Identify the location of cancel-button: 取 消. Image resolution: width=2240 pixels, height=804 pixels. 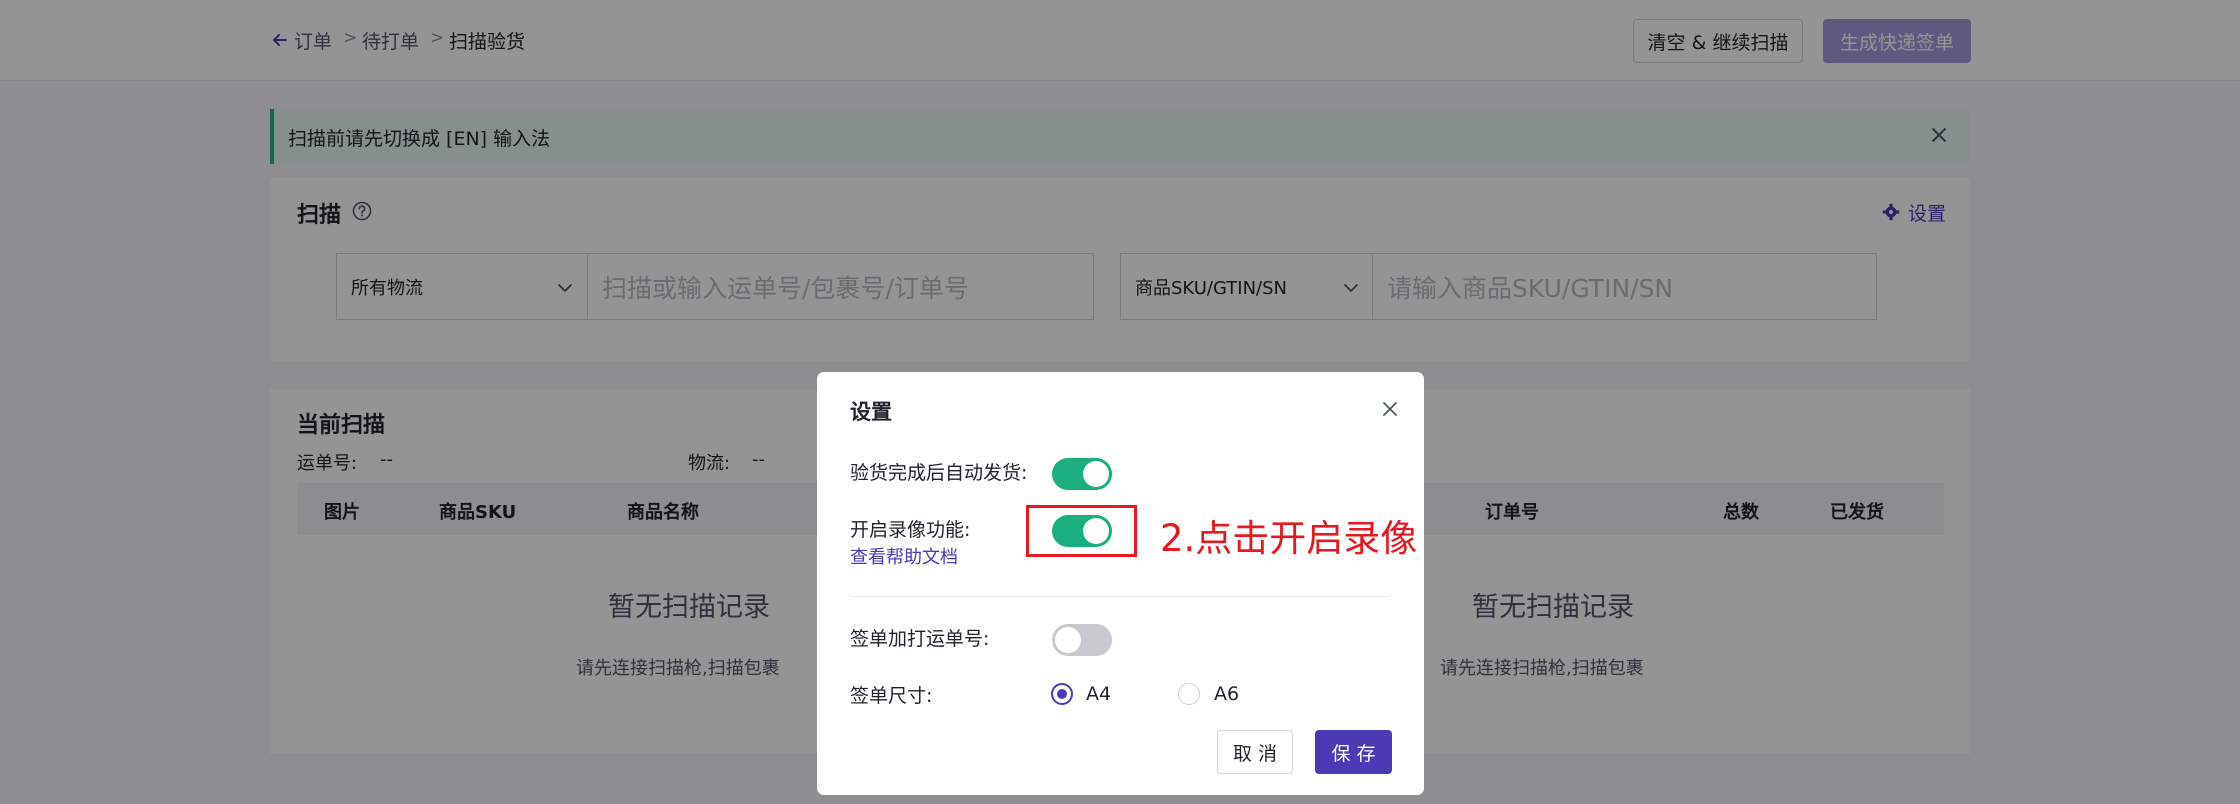
(1255, 752).